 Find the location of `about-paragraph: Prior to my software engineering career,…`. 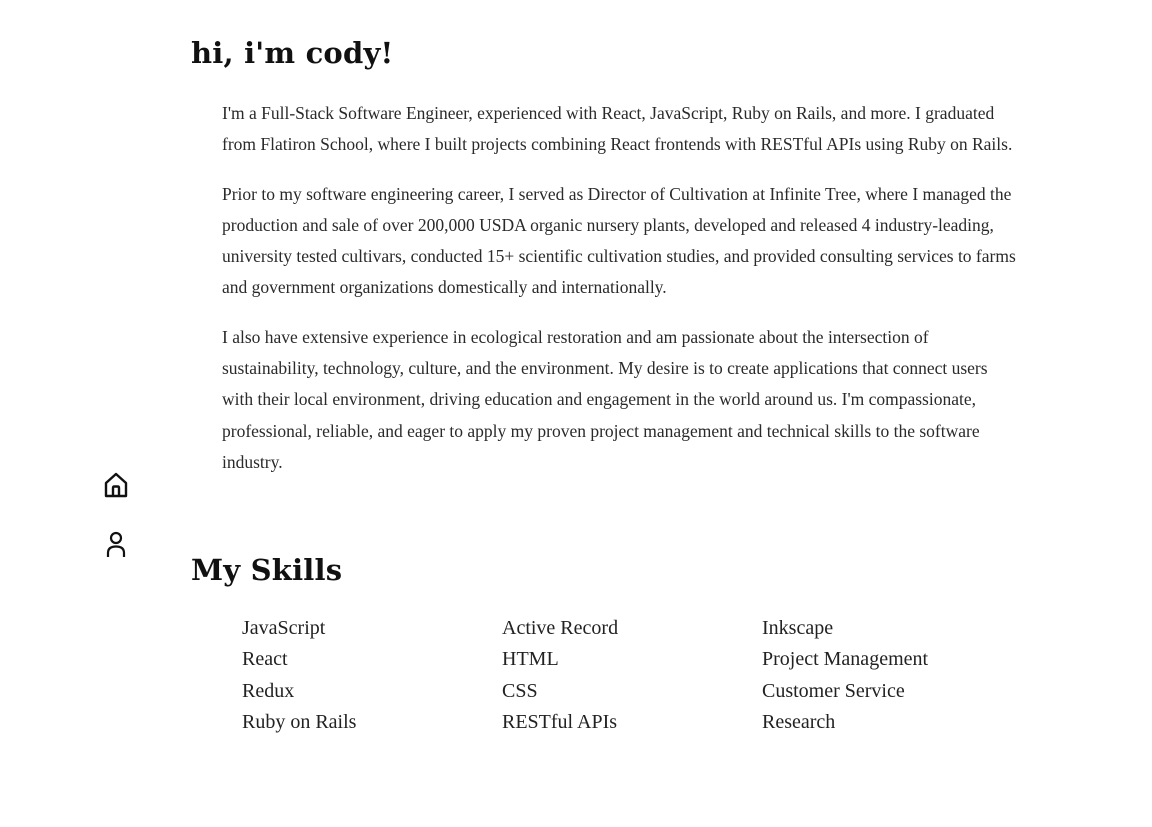

about-paragraph: Prior to my software engineering career,… is located at coordinates (619, 240).